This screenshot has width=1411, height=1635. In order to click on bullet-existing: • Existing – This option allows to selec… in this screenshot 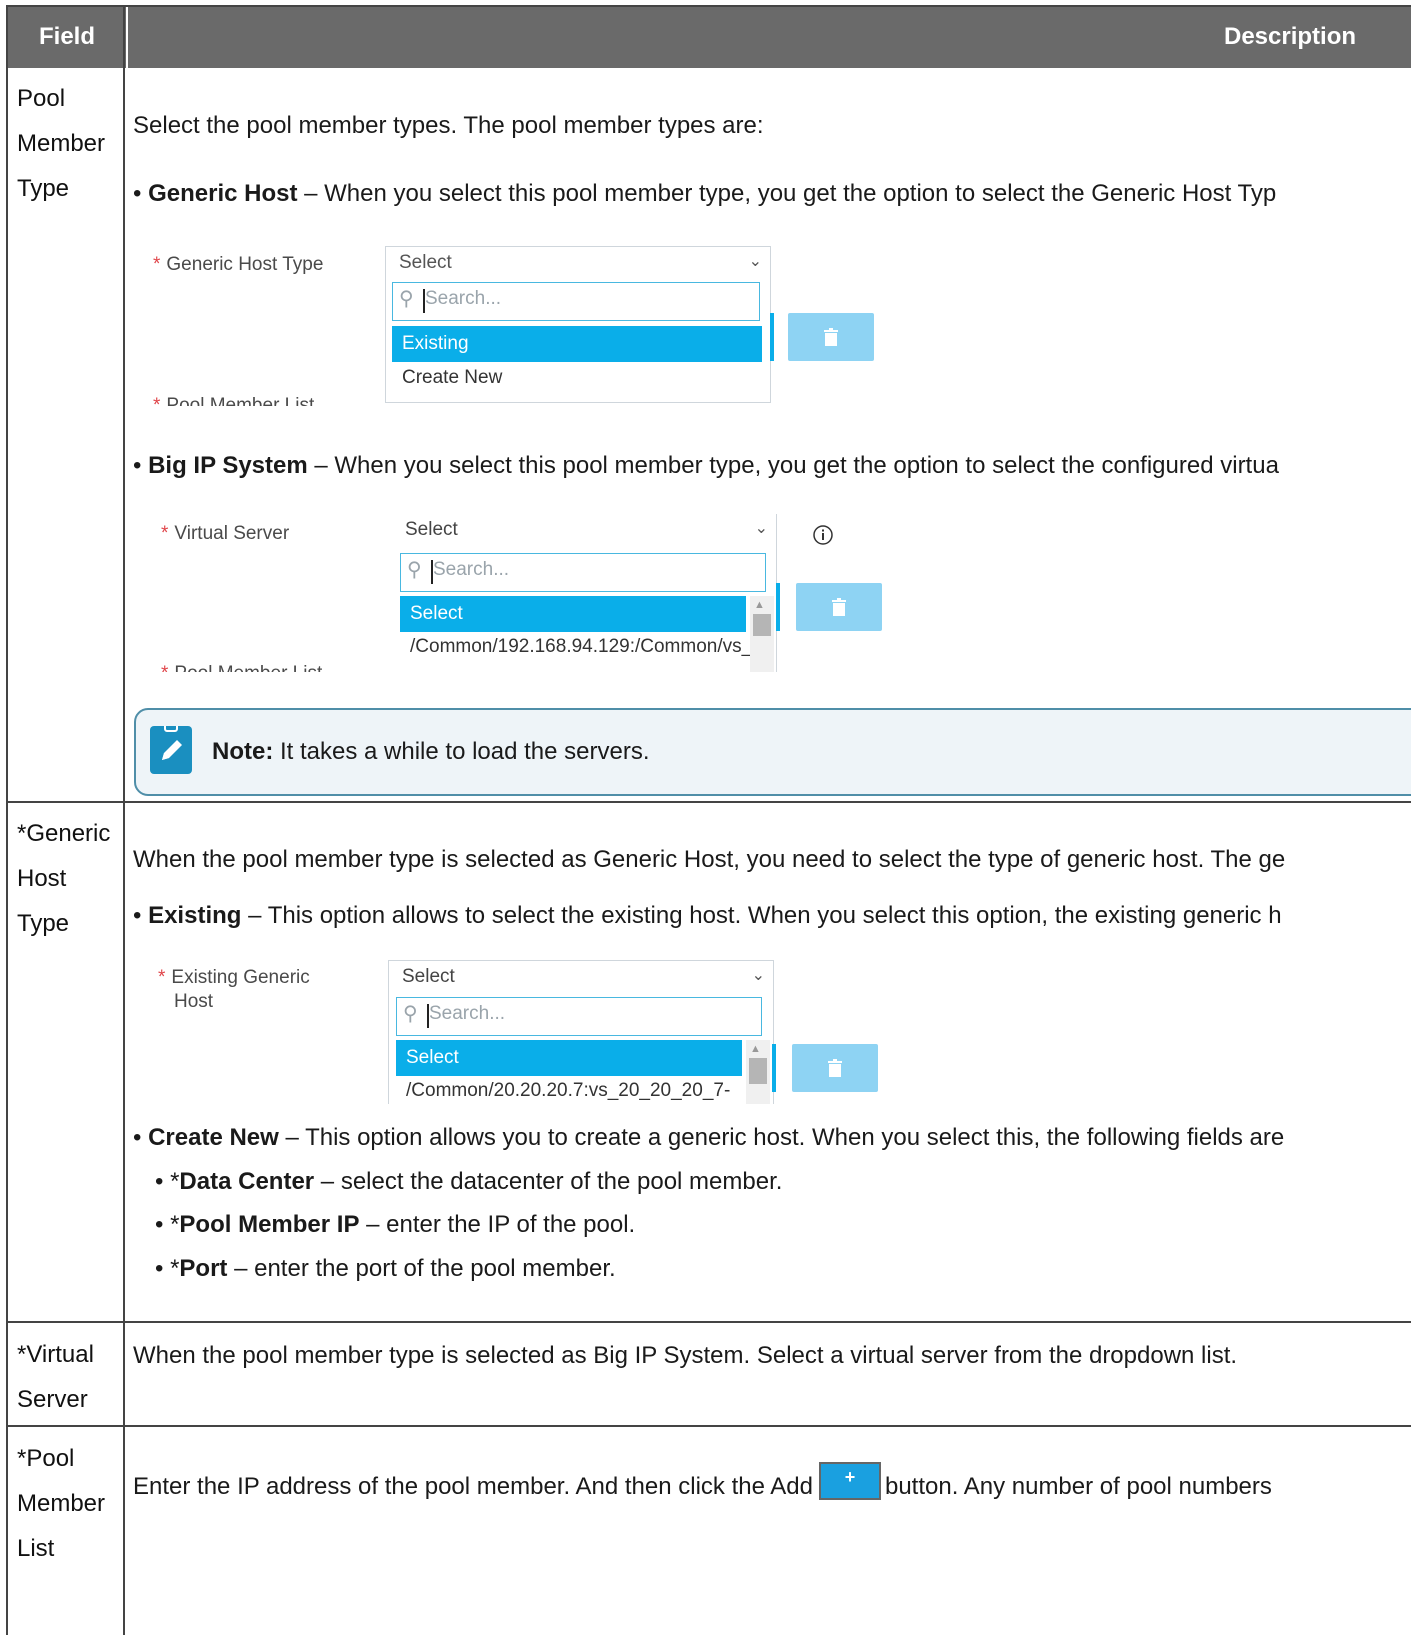, I will do `click(707, 915)`.